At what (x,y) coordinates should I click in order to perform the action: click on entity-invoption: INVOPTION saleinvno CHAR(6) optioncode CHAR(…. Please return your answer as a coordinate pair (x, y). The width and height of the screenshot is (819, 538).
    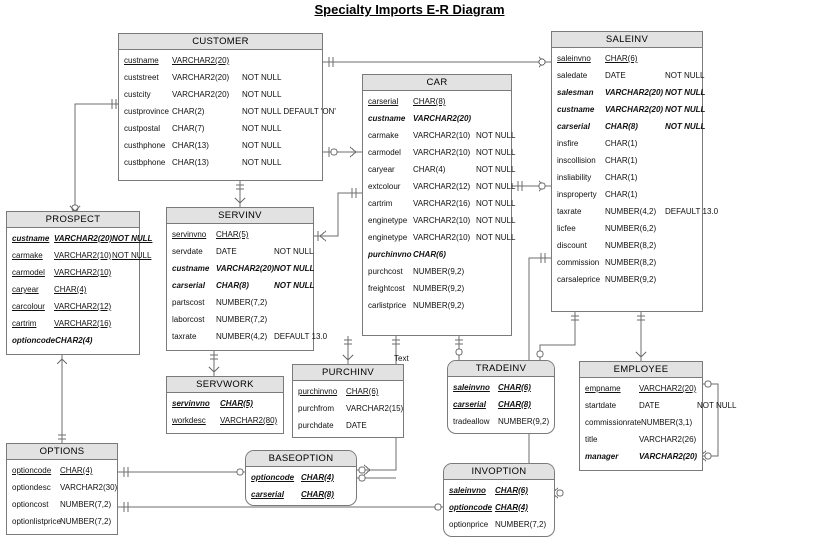
    Looking at the image, I should click on (499, 500).